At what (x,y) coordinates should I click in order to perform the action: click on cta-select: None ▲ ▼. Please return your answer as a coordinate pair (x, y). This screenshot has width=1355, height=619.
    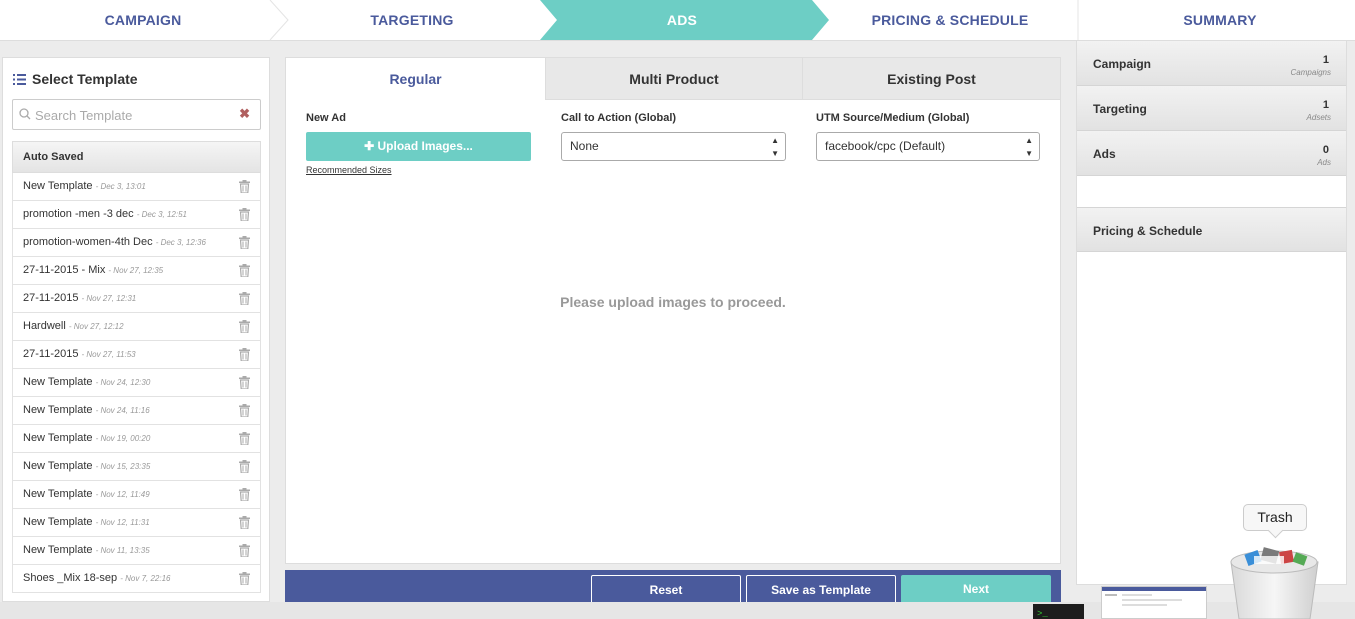
    Looking at the image, I should click on (673, 146).